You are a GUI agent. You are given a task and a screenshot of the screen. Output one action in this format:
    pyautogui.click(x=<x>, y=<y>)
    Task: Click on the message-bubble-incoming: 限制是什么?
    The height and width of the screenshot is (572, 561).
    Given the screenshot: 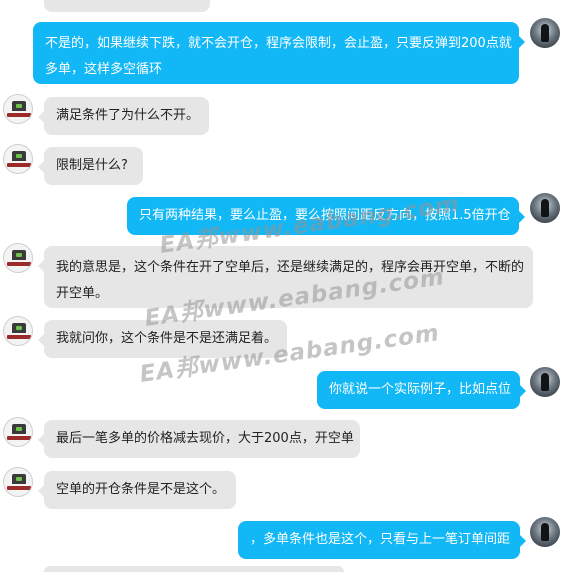 What is the action you would take?
    pyautogui.click(x=90, y=166)
    